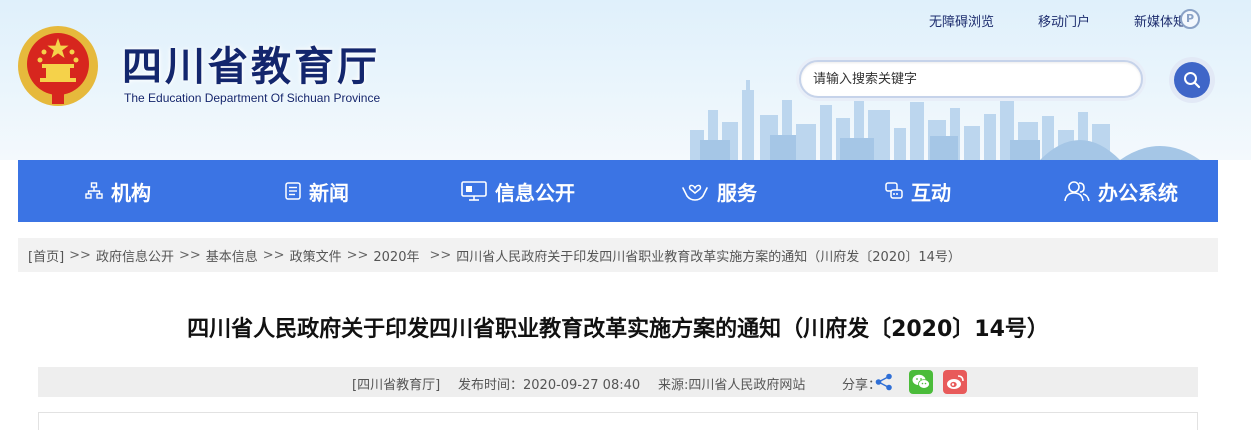  I want to click on article-content-frame, so click(618, 421).